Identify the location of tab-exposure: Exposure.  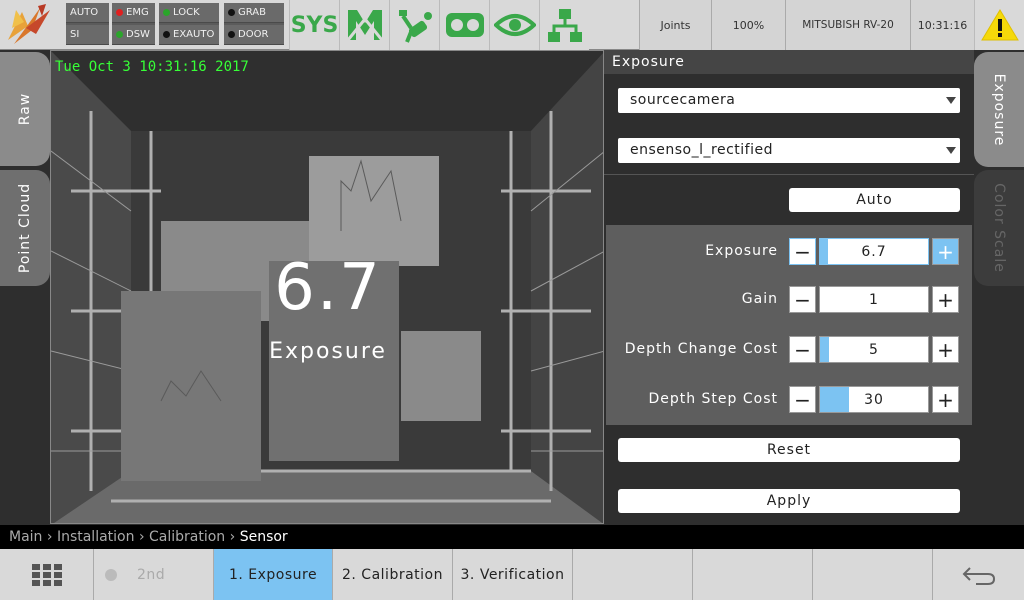
(999, 109).